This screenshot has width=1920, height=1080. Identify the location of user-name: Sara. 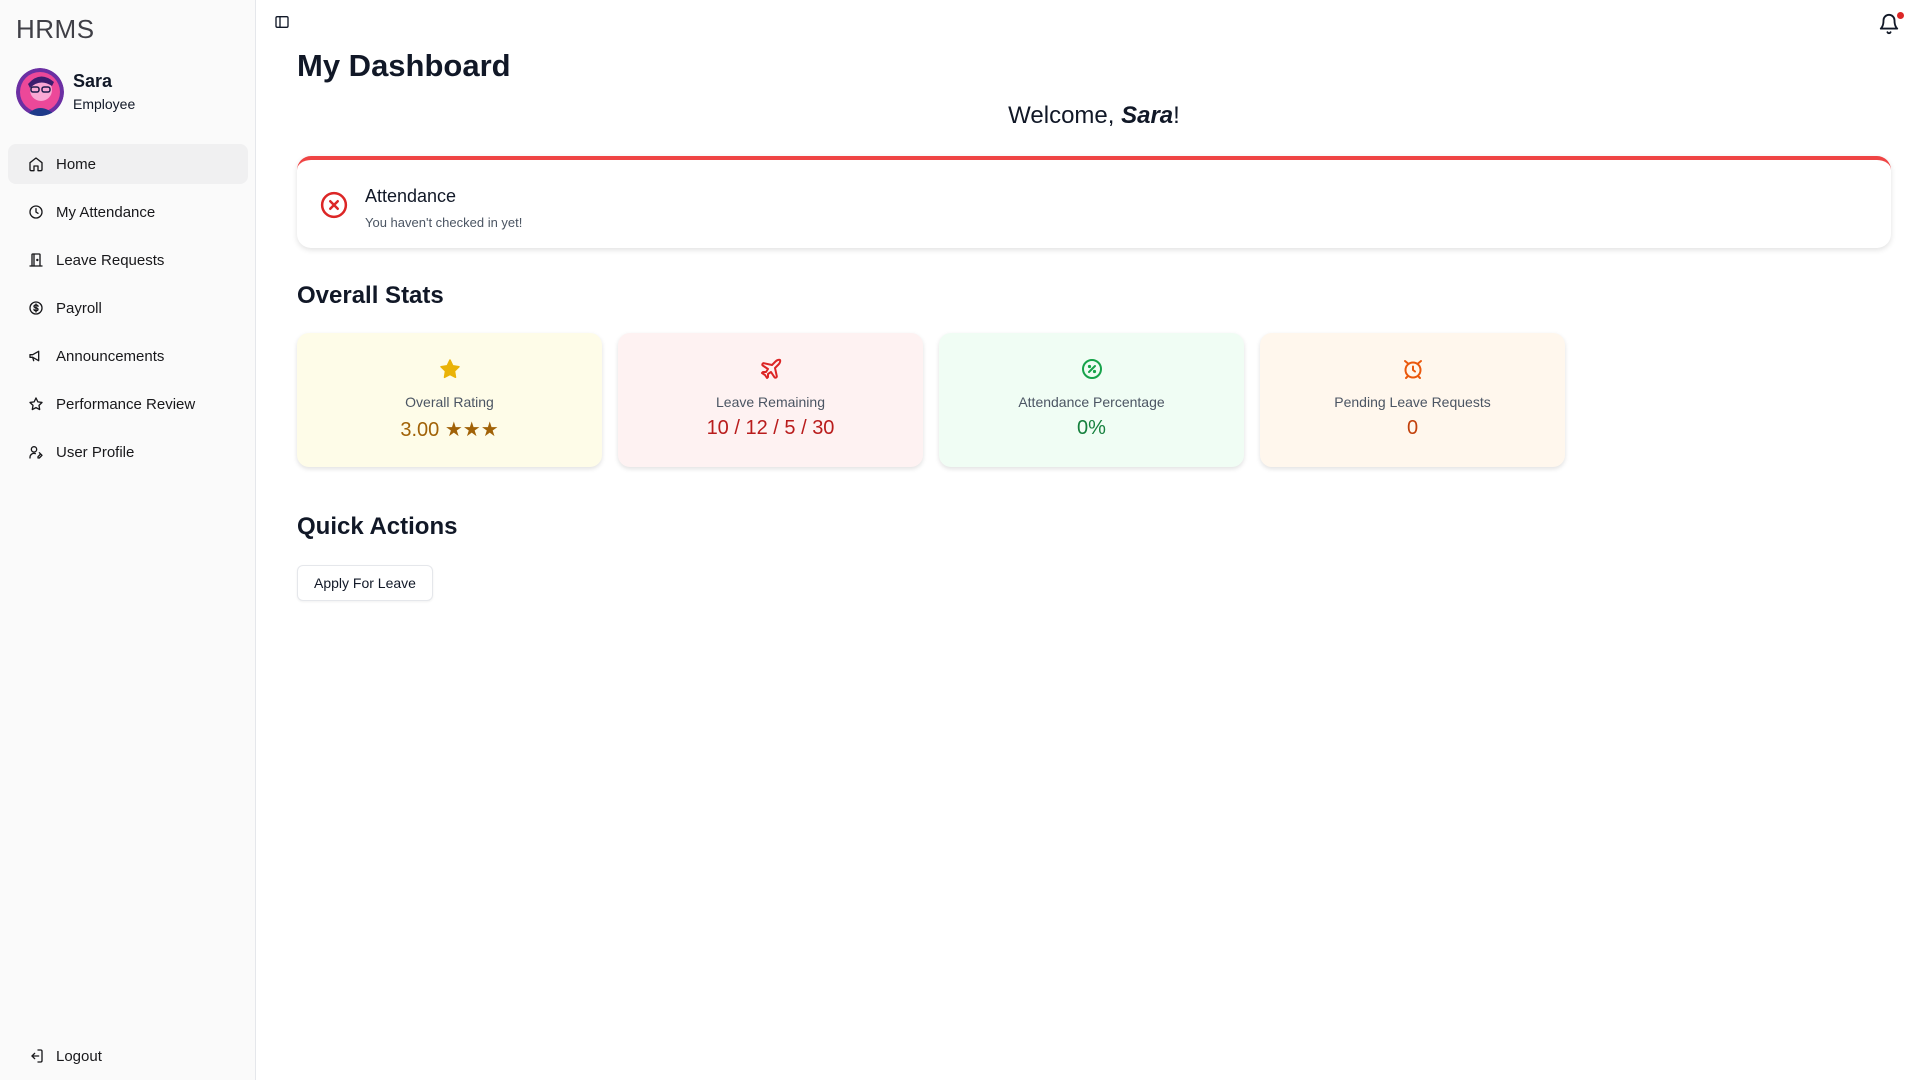
(93, 81).